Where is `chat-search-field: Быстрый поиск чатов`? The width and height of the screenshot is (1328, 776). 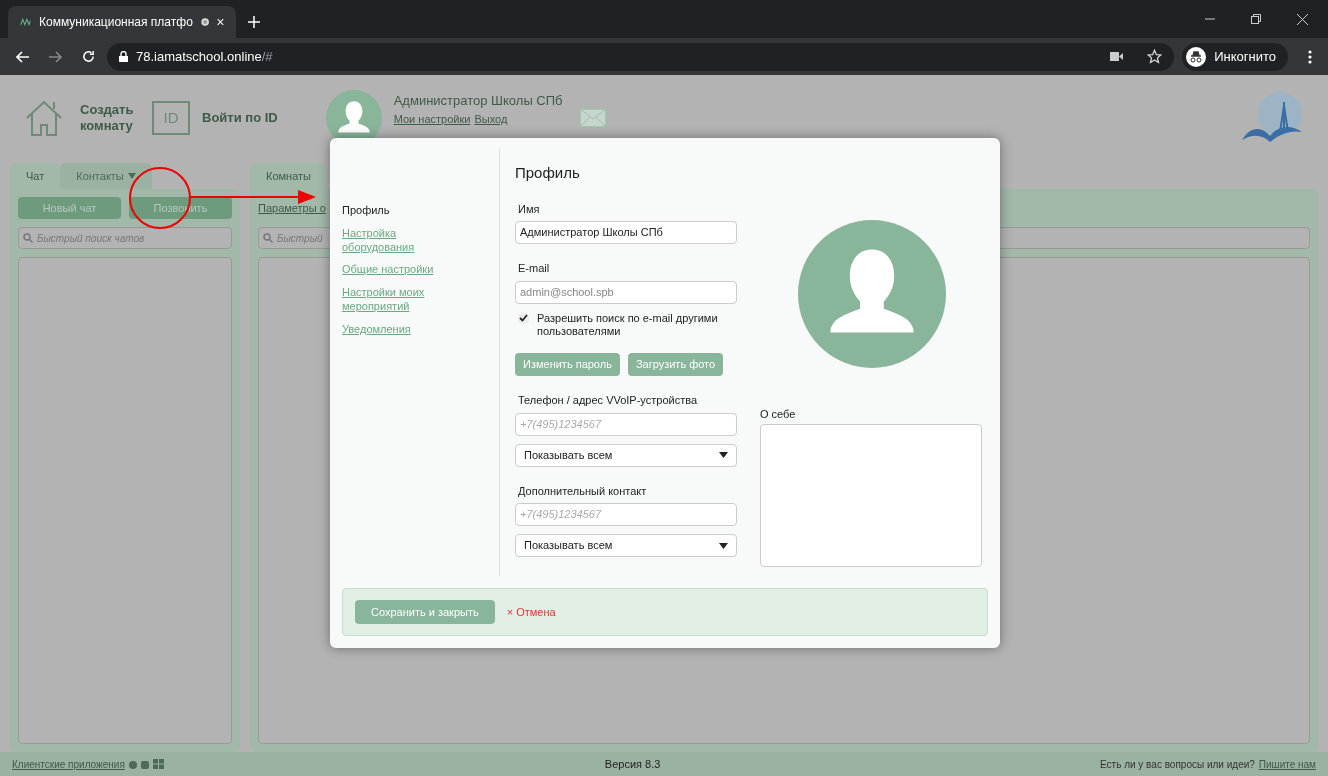
chat-search-field: Быстрый поиск чатов is located at coordinates (125, 238).